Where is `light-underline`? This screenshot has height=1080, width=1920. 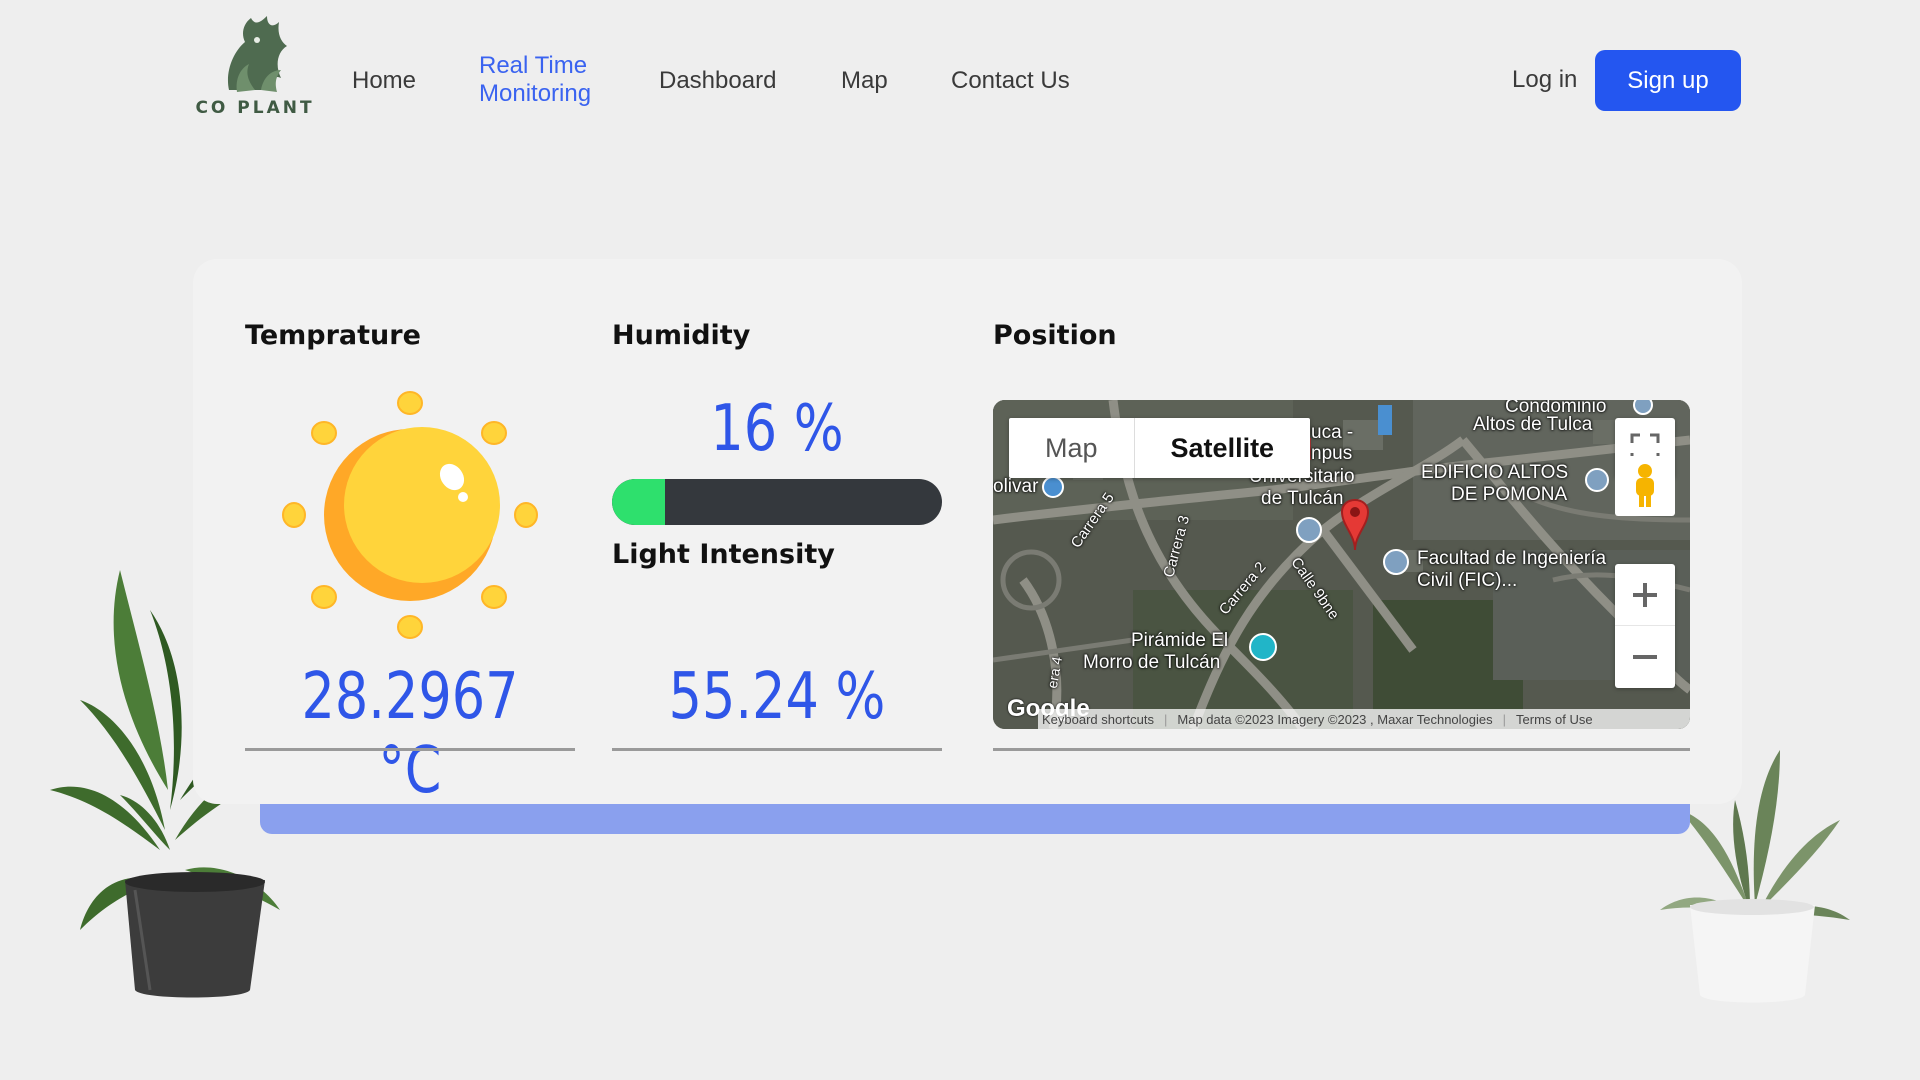 light-underline is located at coordinates (777, 749).